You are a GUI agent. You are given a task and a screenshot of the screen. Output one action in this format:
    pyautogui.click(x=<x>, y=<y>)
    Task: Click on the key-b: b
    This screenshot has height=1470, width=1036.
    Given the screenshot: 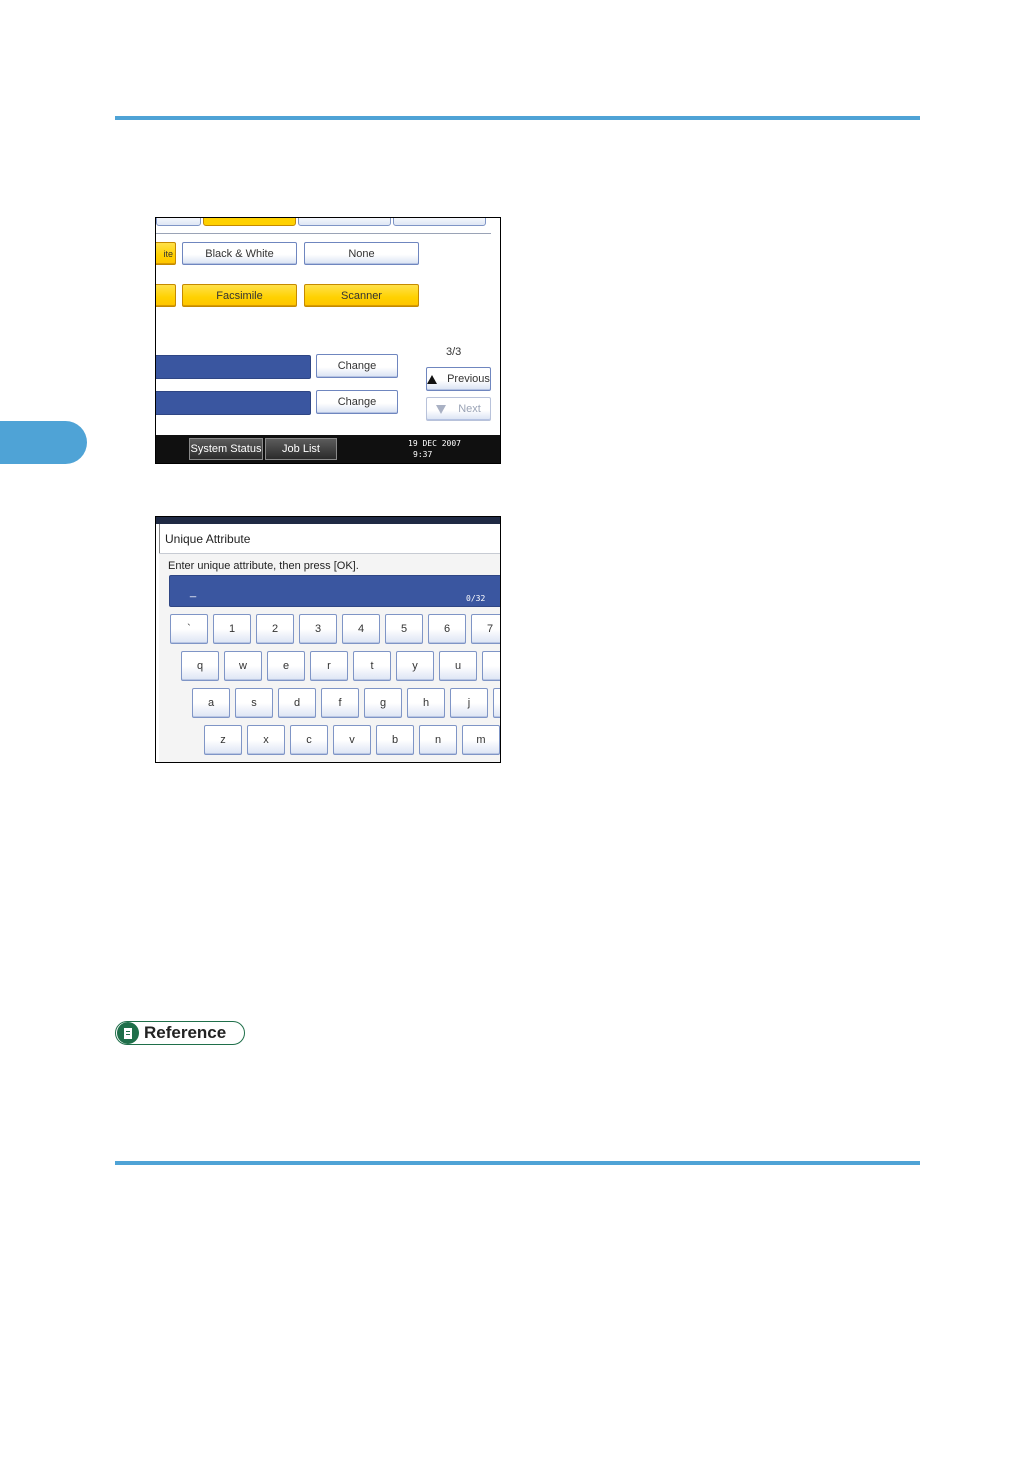 What is the action you would take?
    pyautogui.click(x=395, y=740)
    